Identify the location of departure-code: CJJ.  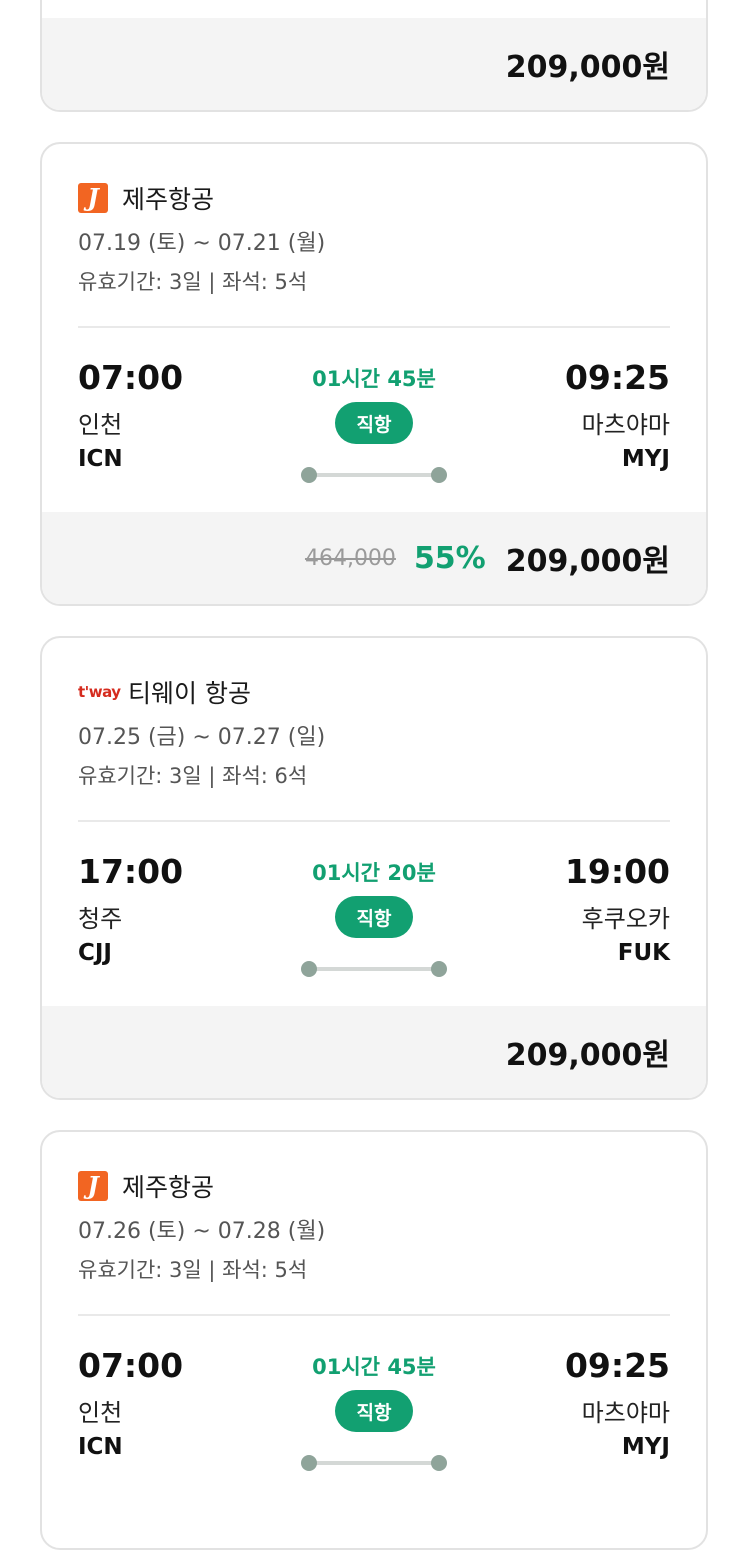
(95, 953).